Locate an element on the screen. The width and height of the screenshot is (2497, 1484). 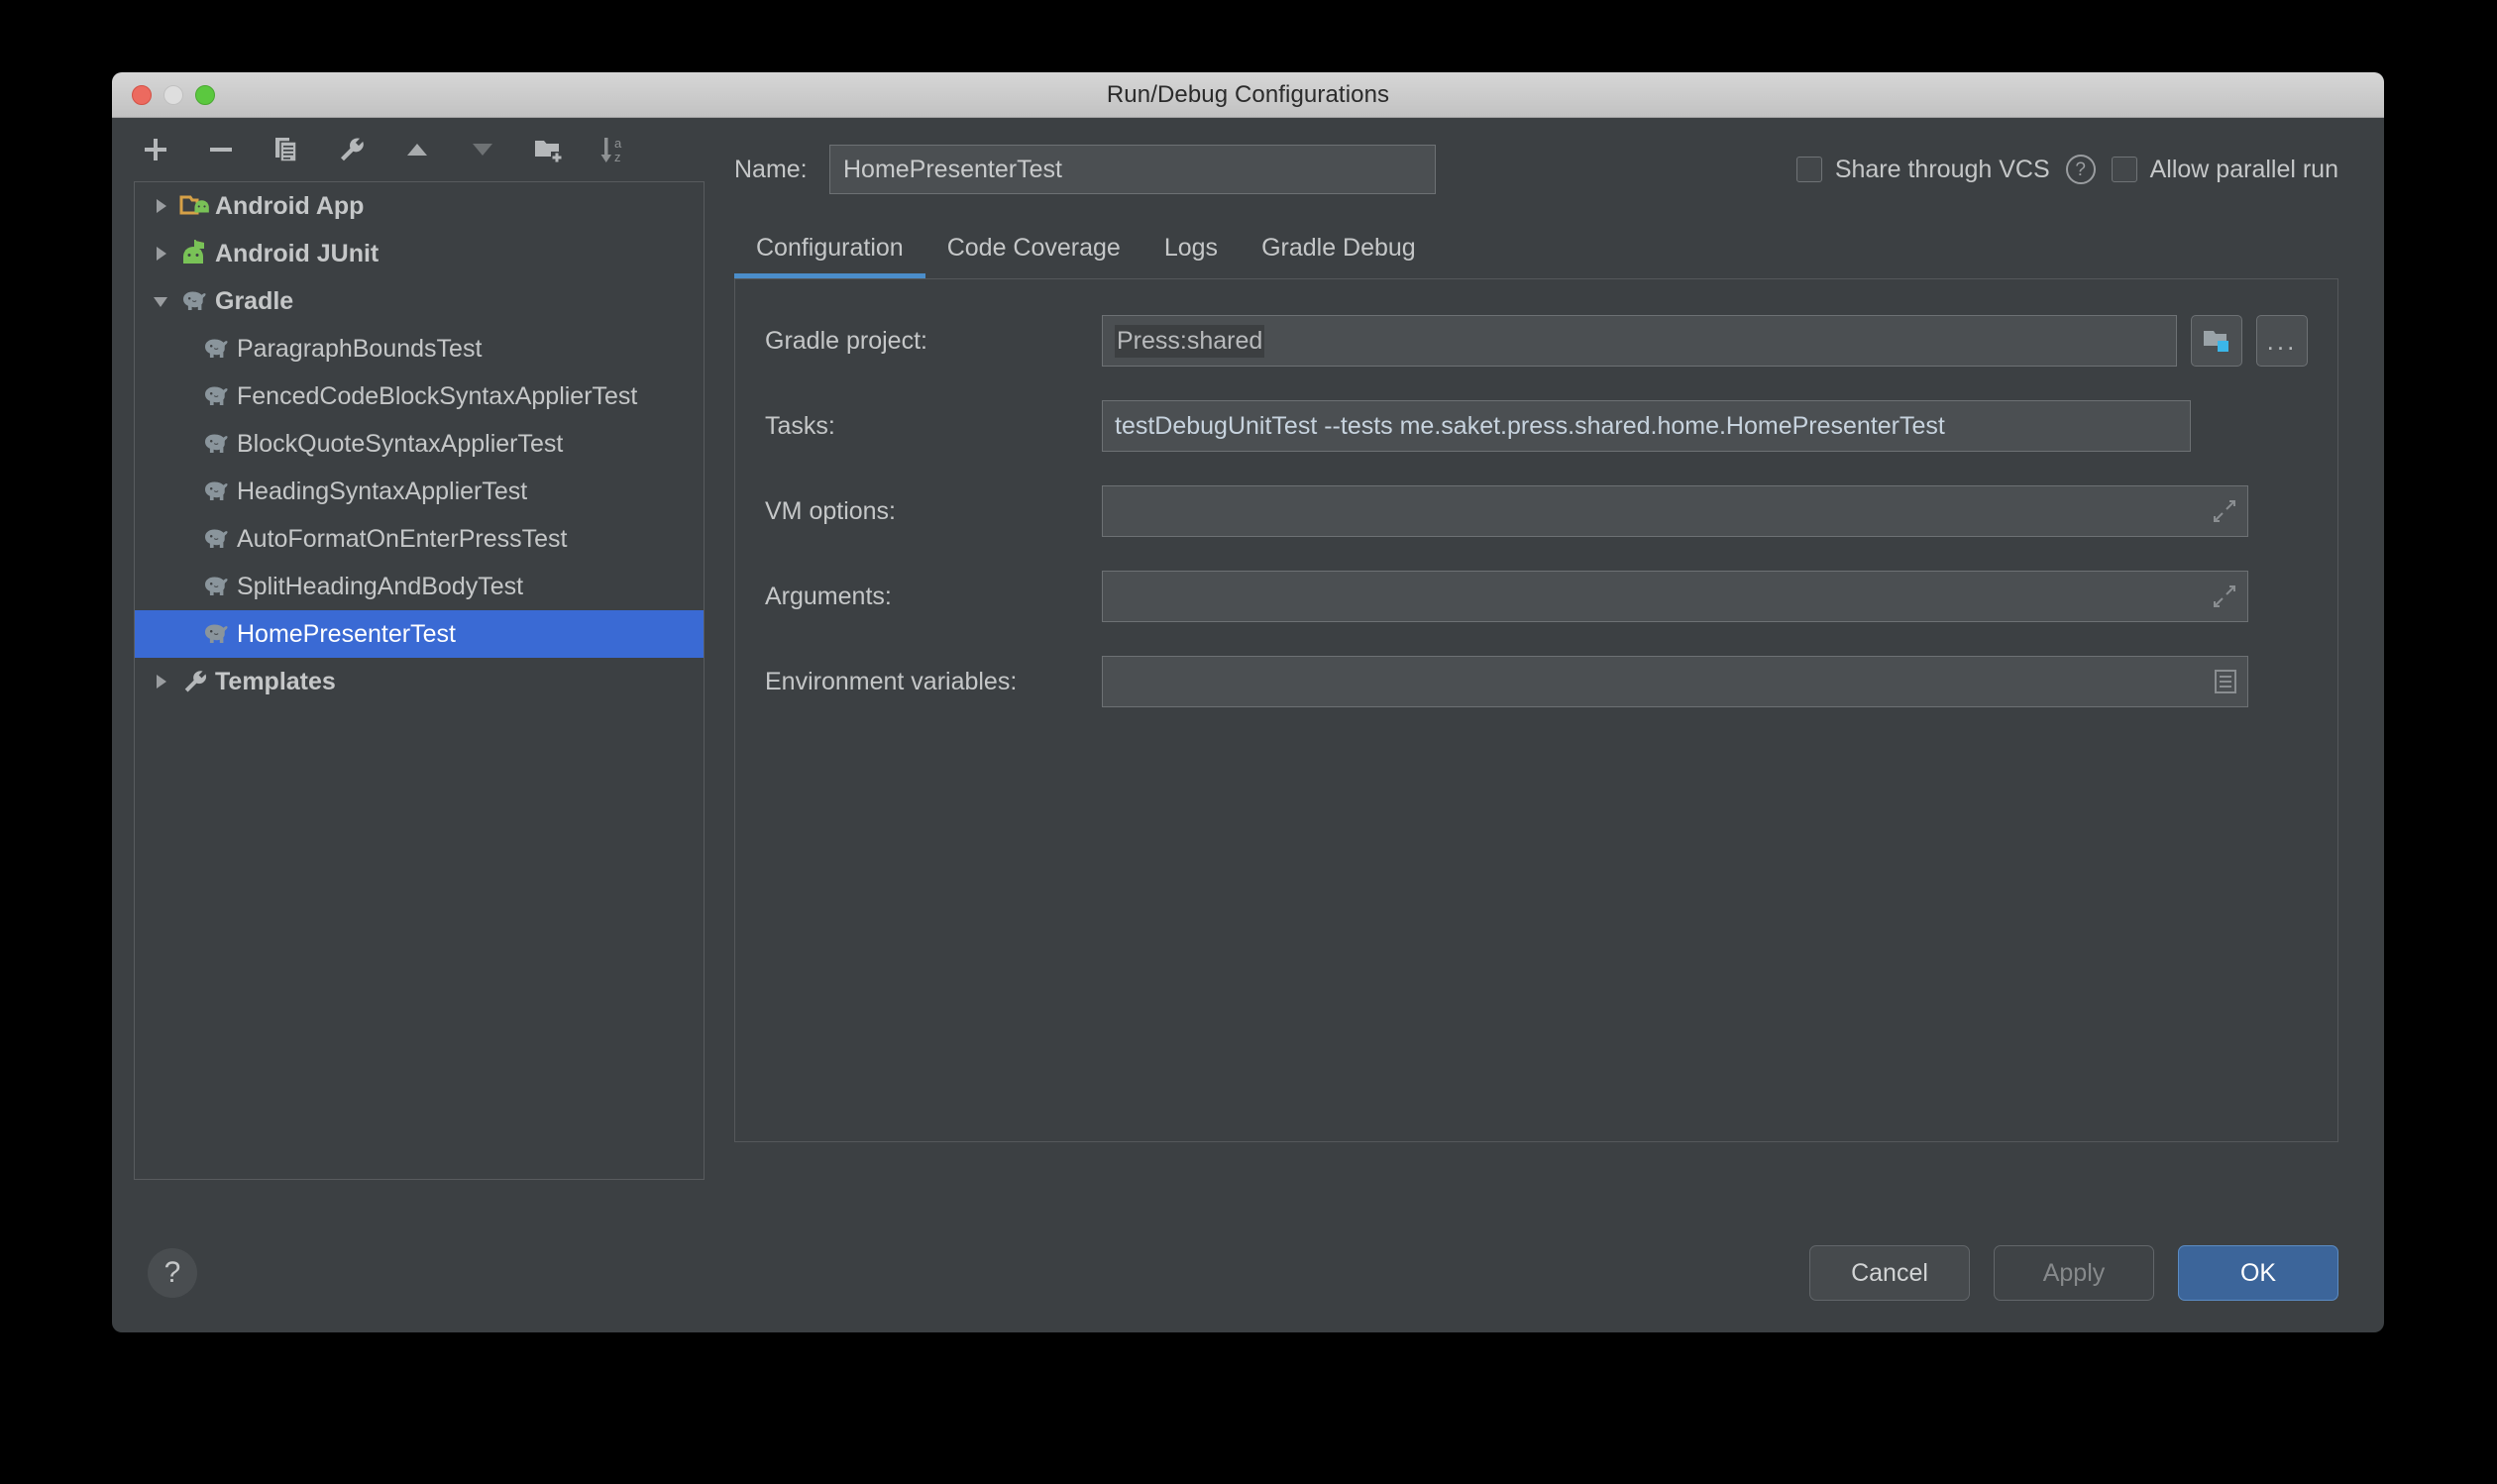
sort-alphabetically-button: a z is located at coordinates (613, 150).